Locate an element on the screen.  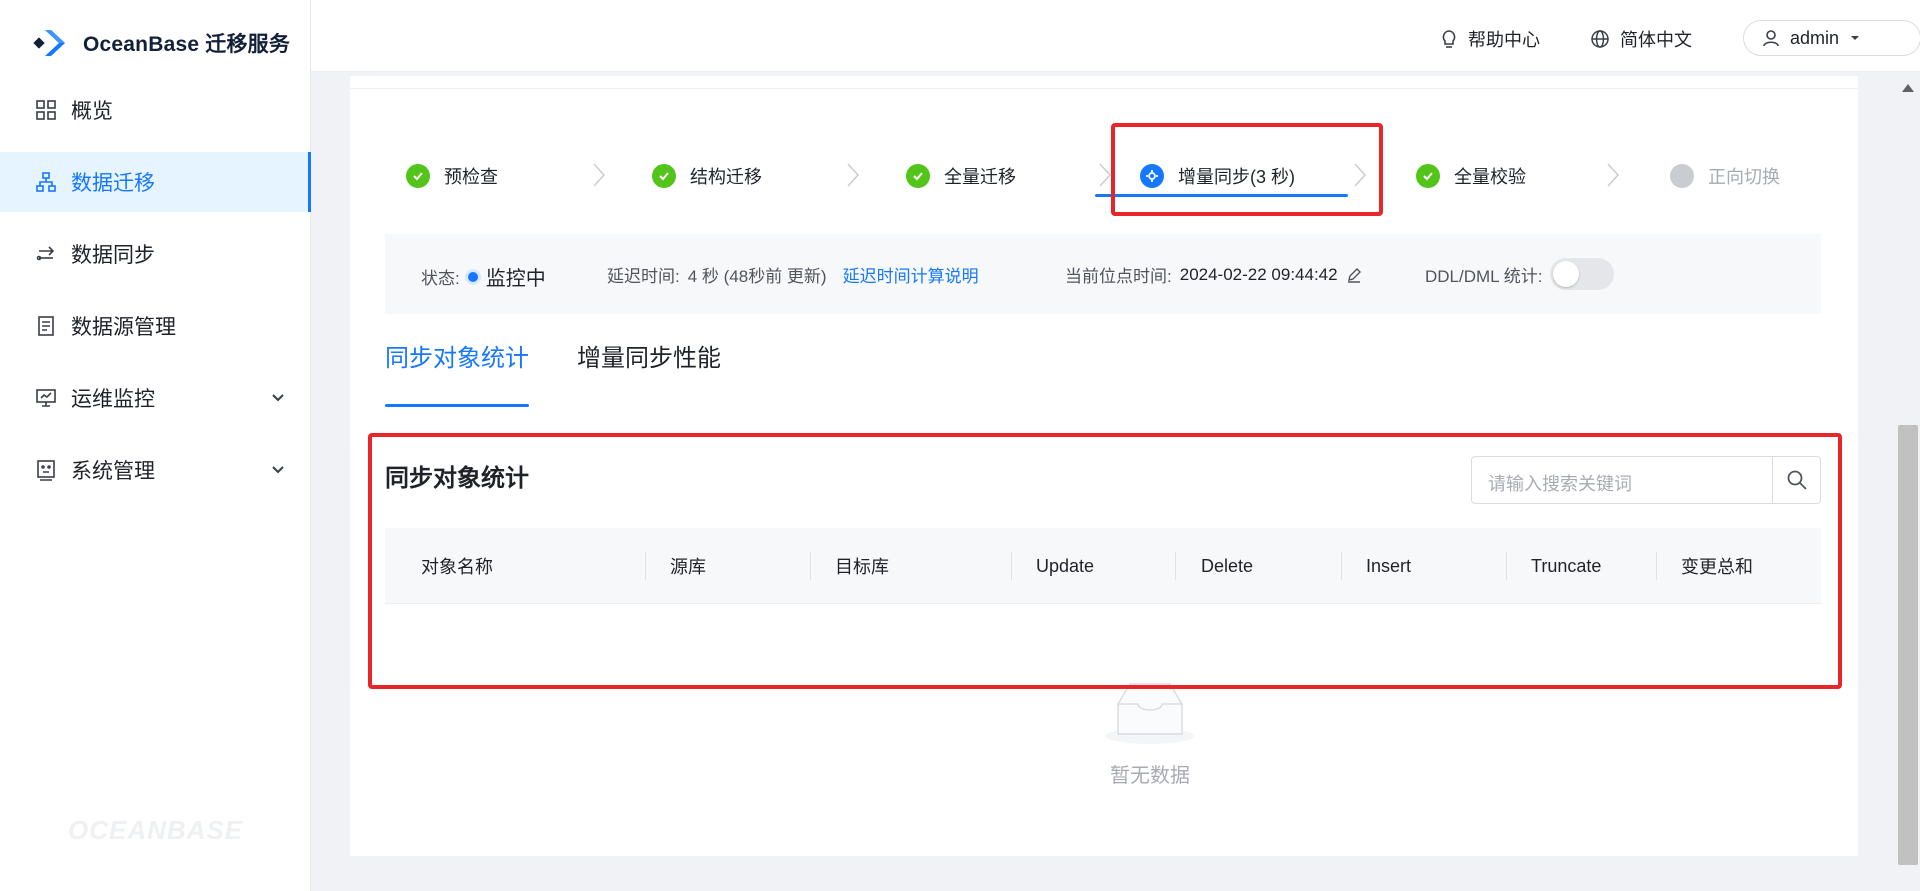
sidebar-item-label: 运维监控 is located at coordinates (113, 399).